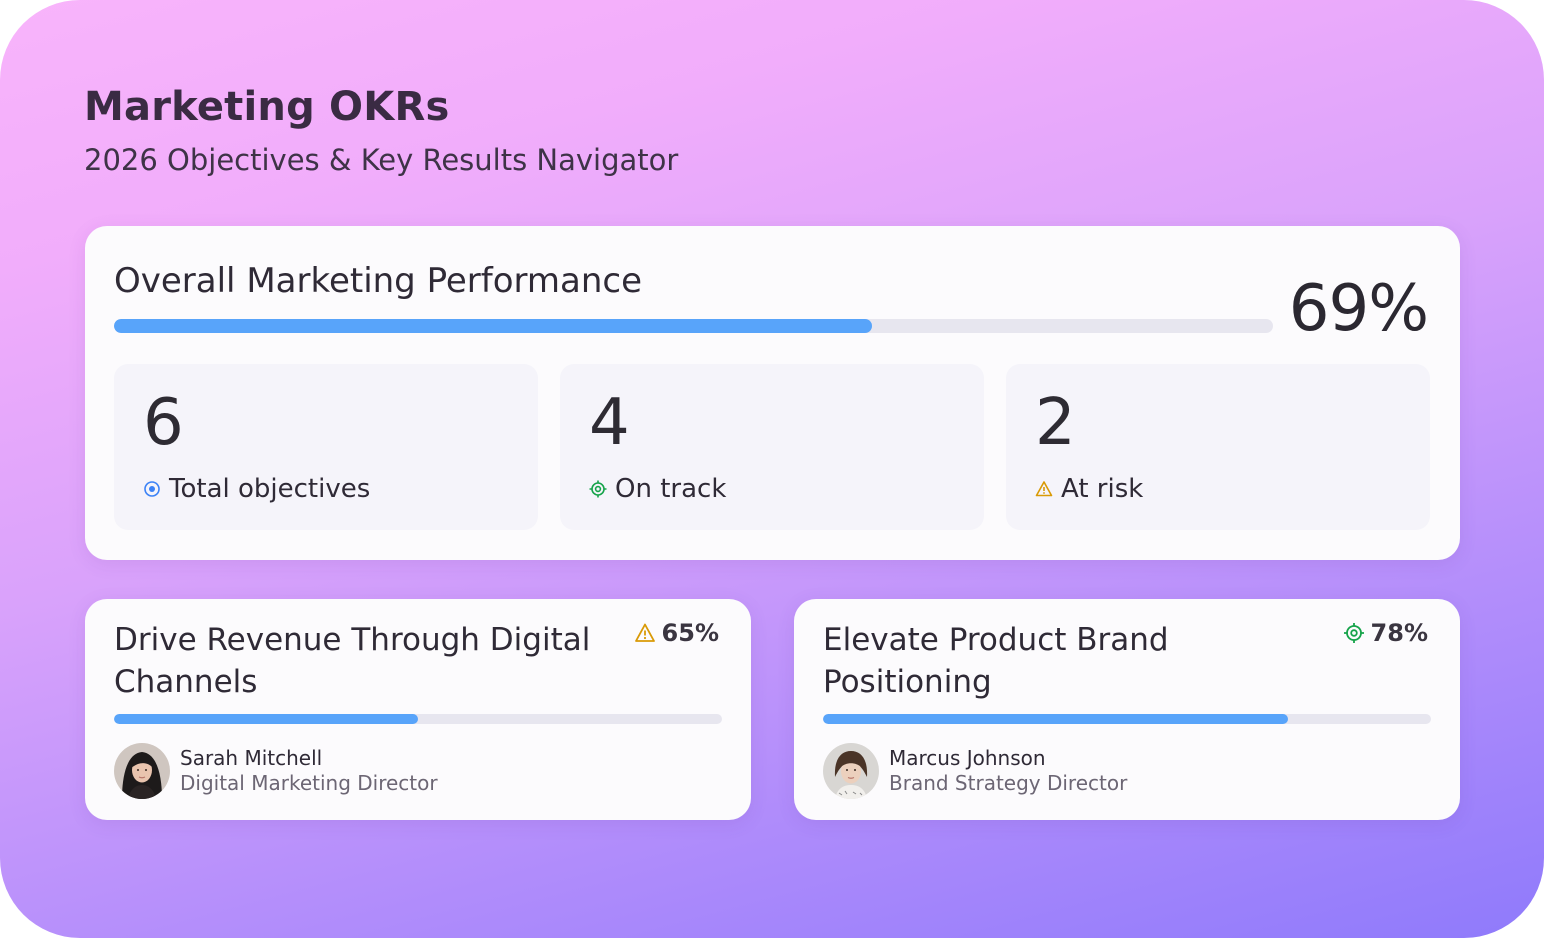  I want to click on page-title: Marketing OKRs, so click(267, 107).